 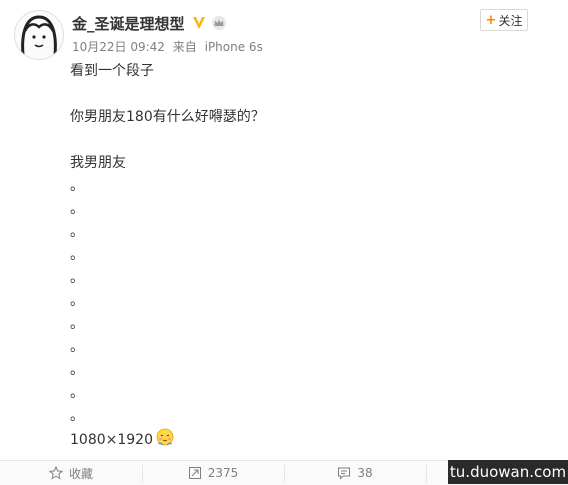 What do you see at coordinates (118, 47) in the screenshot?
I see `post-timestamp: 10月22日 09:42` at bounding box center [118, 47].